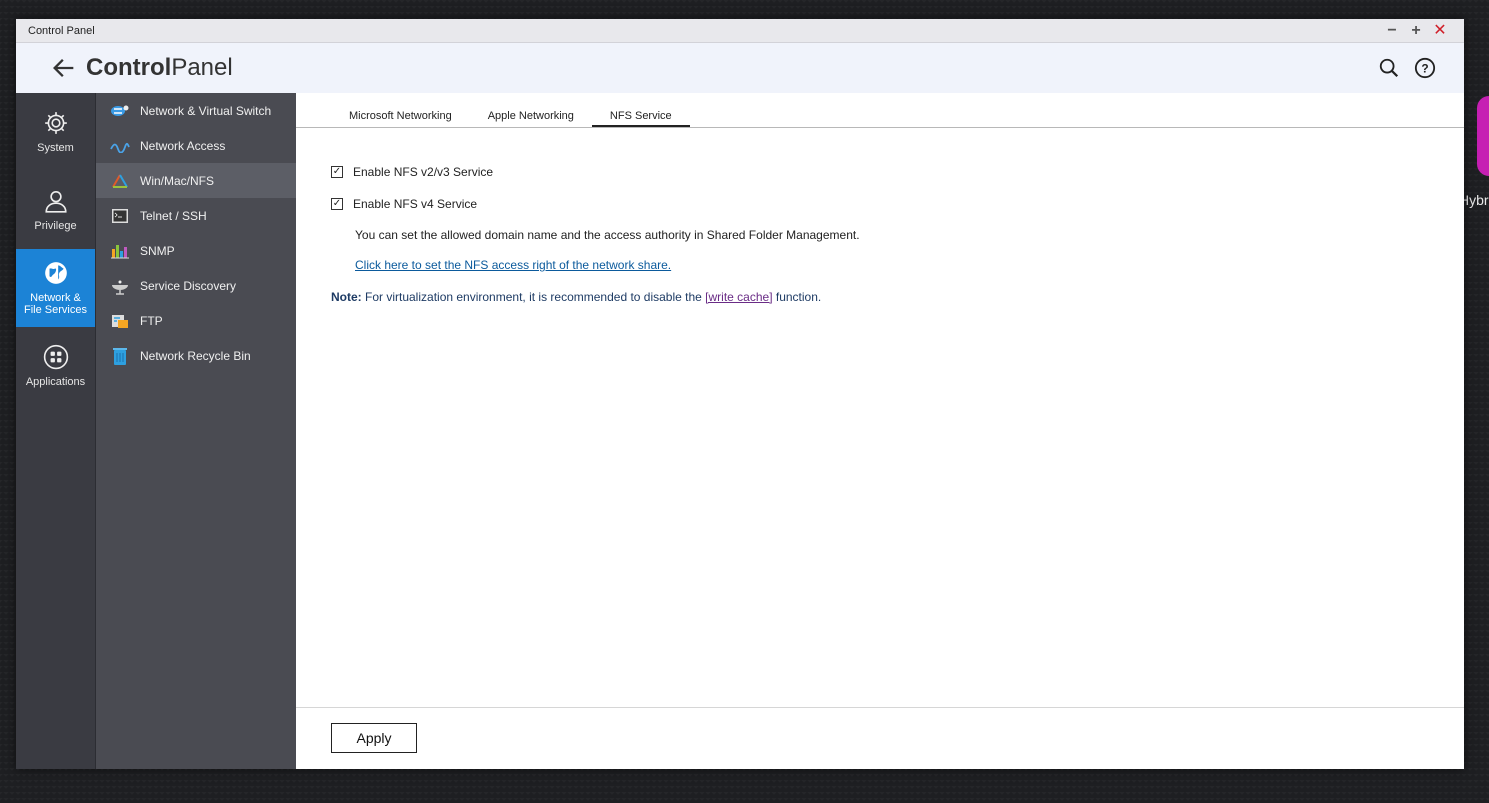 This screenshot has height=803, width=1489. Describe the element at coordinates (1389, 68) in the screenshot. I see `search-icon` at that location.